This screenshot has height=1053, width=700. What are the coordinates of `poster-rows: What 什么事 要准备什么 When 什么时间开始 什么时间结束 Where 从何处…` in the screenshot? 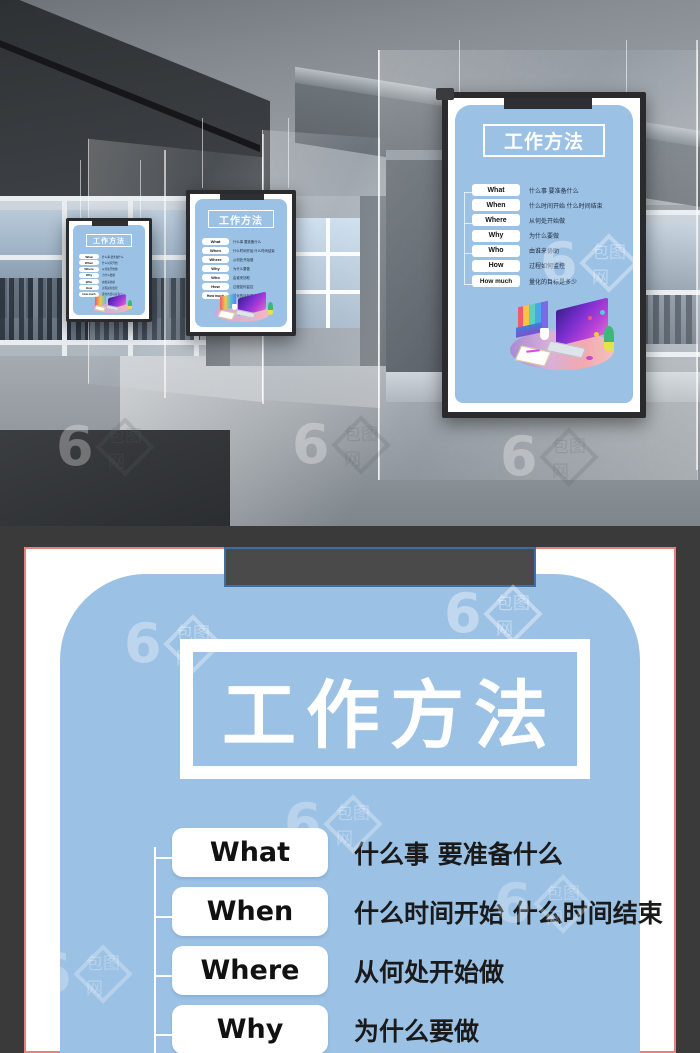 It's located at (243, 268).